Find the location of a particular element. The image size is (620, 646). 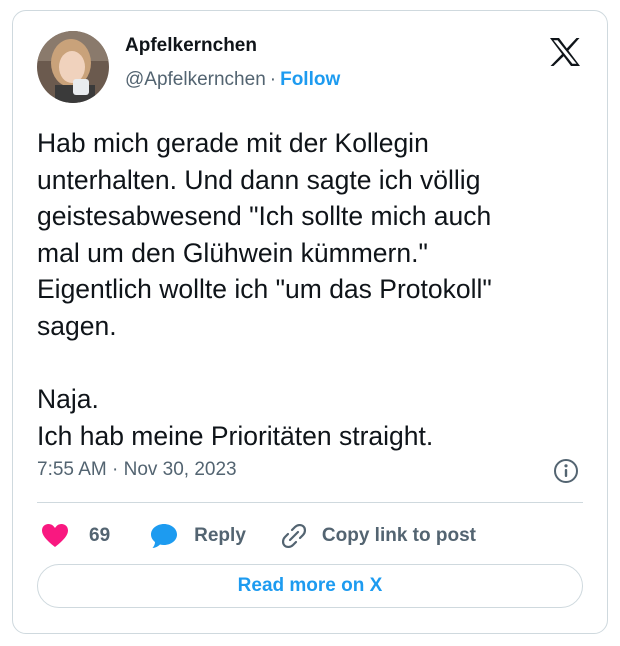

author-name: Apfelkernchen is located at coordinates (191, 46).